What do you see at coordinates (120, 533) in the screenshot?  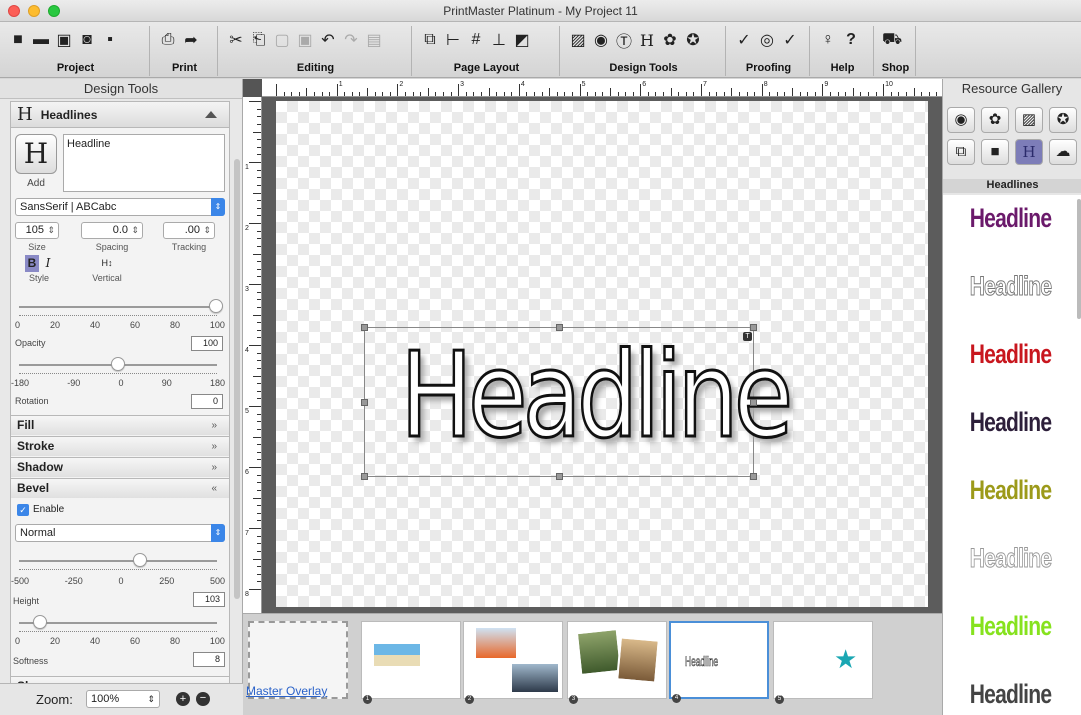 I see `bevel-mode-select: Normal ⇕` at bounding box center [120, 533].